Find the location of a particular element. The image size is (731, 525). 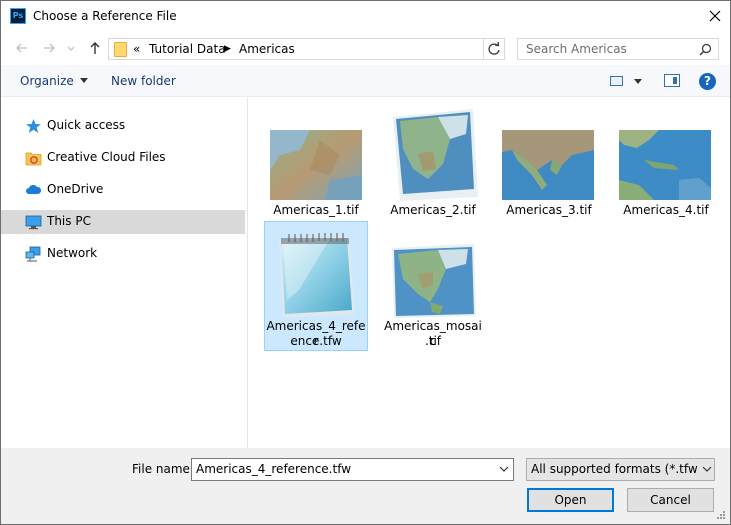

sidebar-item-this-pc: This PC is located at coordinates (123, 222).